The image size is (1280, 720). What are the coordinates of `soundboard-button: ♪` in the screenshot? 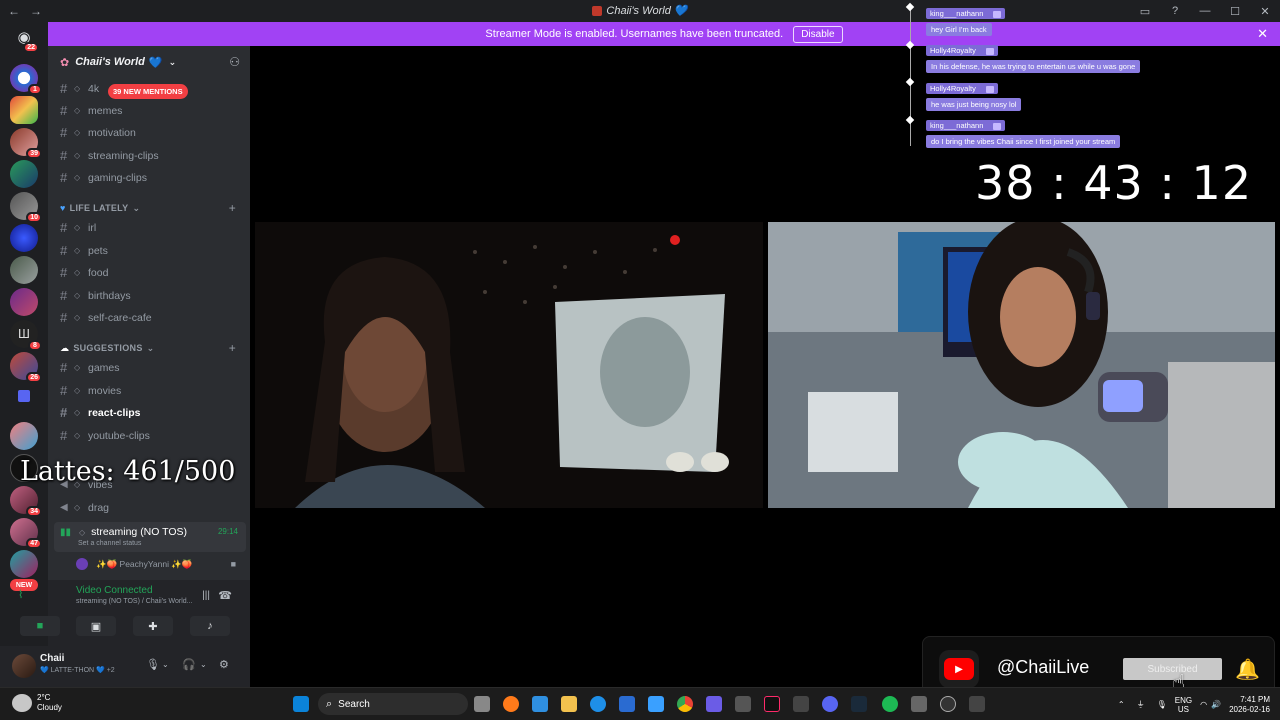 It's located at (210, 626).